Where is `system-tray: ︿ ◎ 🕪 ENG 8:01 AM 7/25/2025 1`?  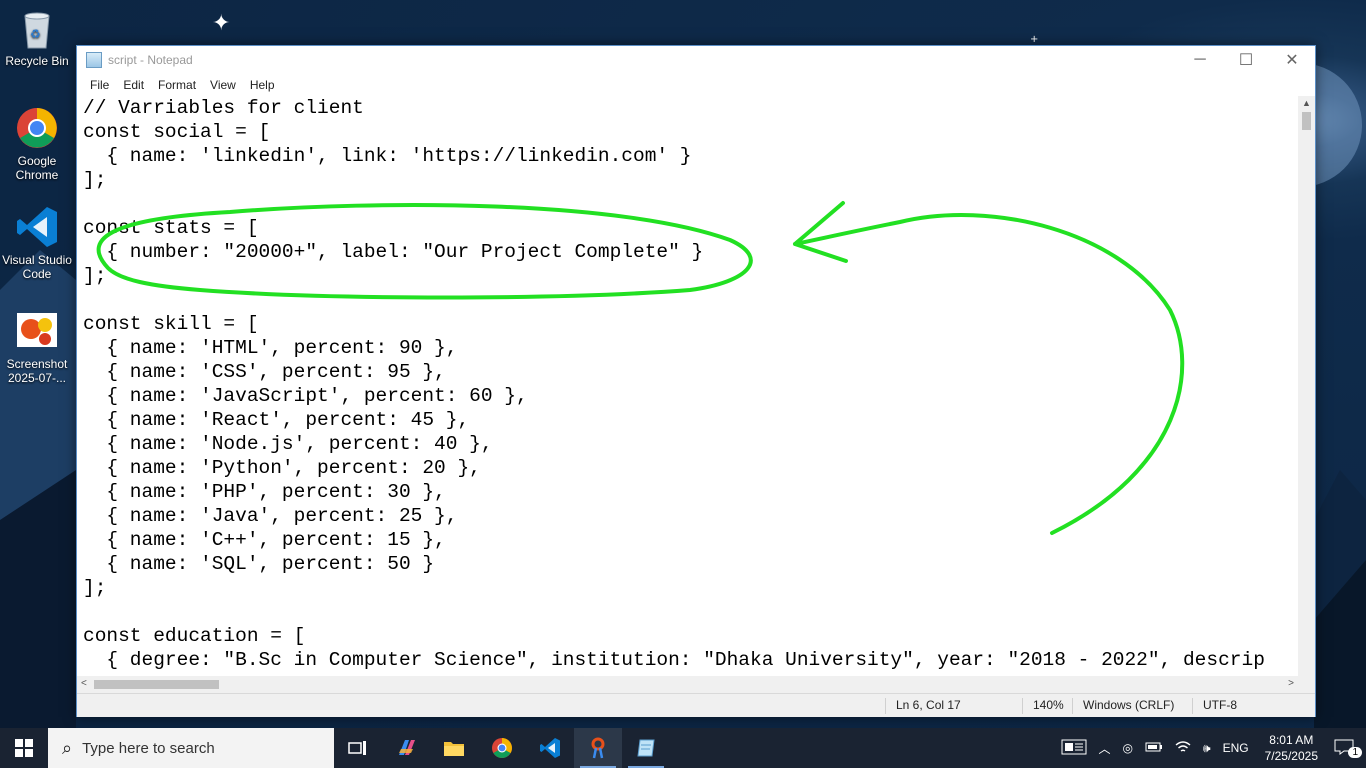
system-tray: ︿ ◎ 🕪 ENG 8:01 AM 7/25/2025 1 is located at coordinates (1210, 748).